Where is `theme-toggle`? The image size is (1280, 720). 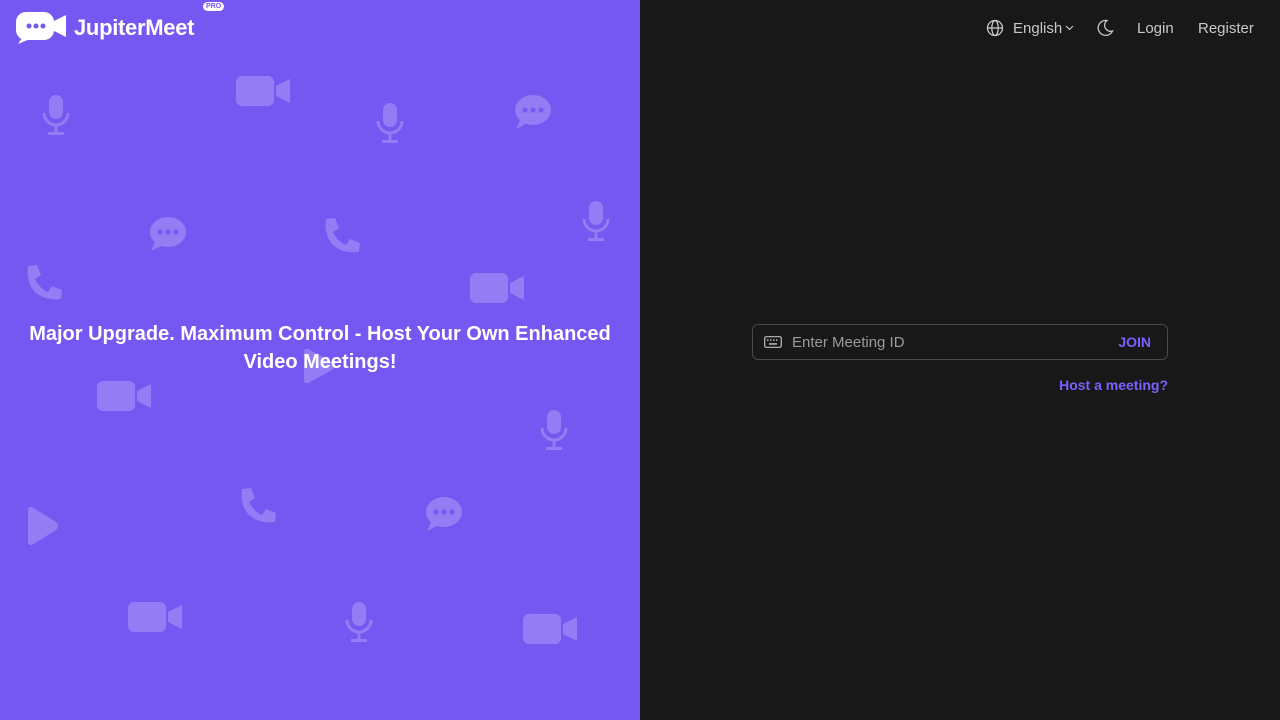 theme-toggle is located at coordinates (1105, 28).